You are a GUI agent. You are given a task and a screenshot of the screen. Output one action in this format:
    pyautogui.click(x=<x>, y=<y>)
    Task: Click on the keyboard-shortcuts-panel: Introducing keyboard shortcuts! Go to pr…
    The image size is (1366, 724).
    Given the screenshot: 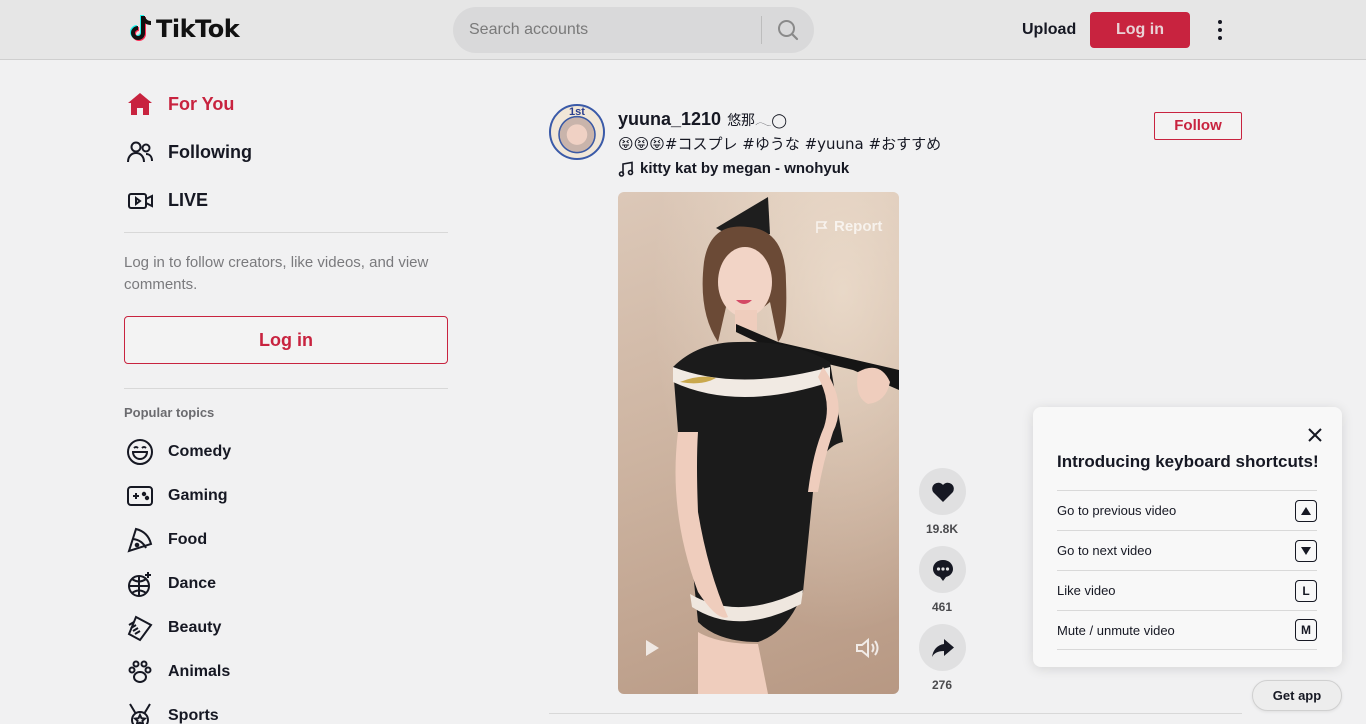 What is the action you would take?
    pyautogui.click(x=1187, y=537)
    